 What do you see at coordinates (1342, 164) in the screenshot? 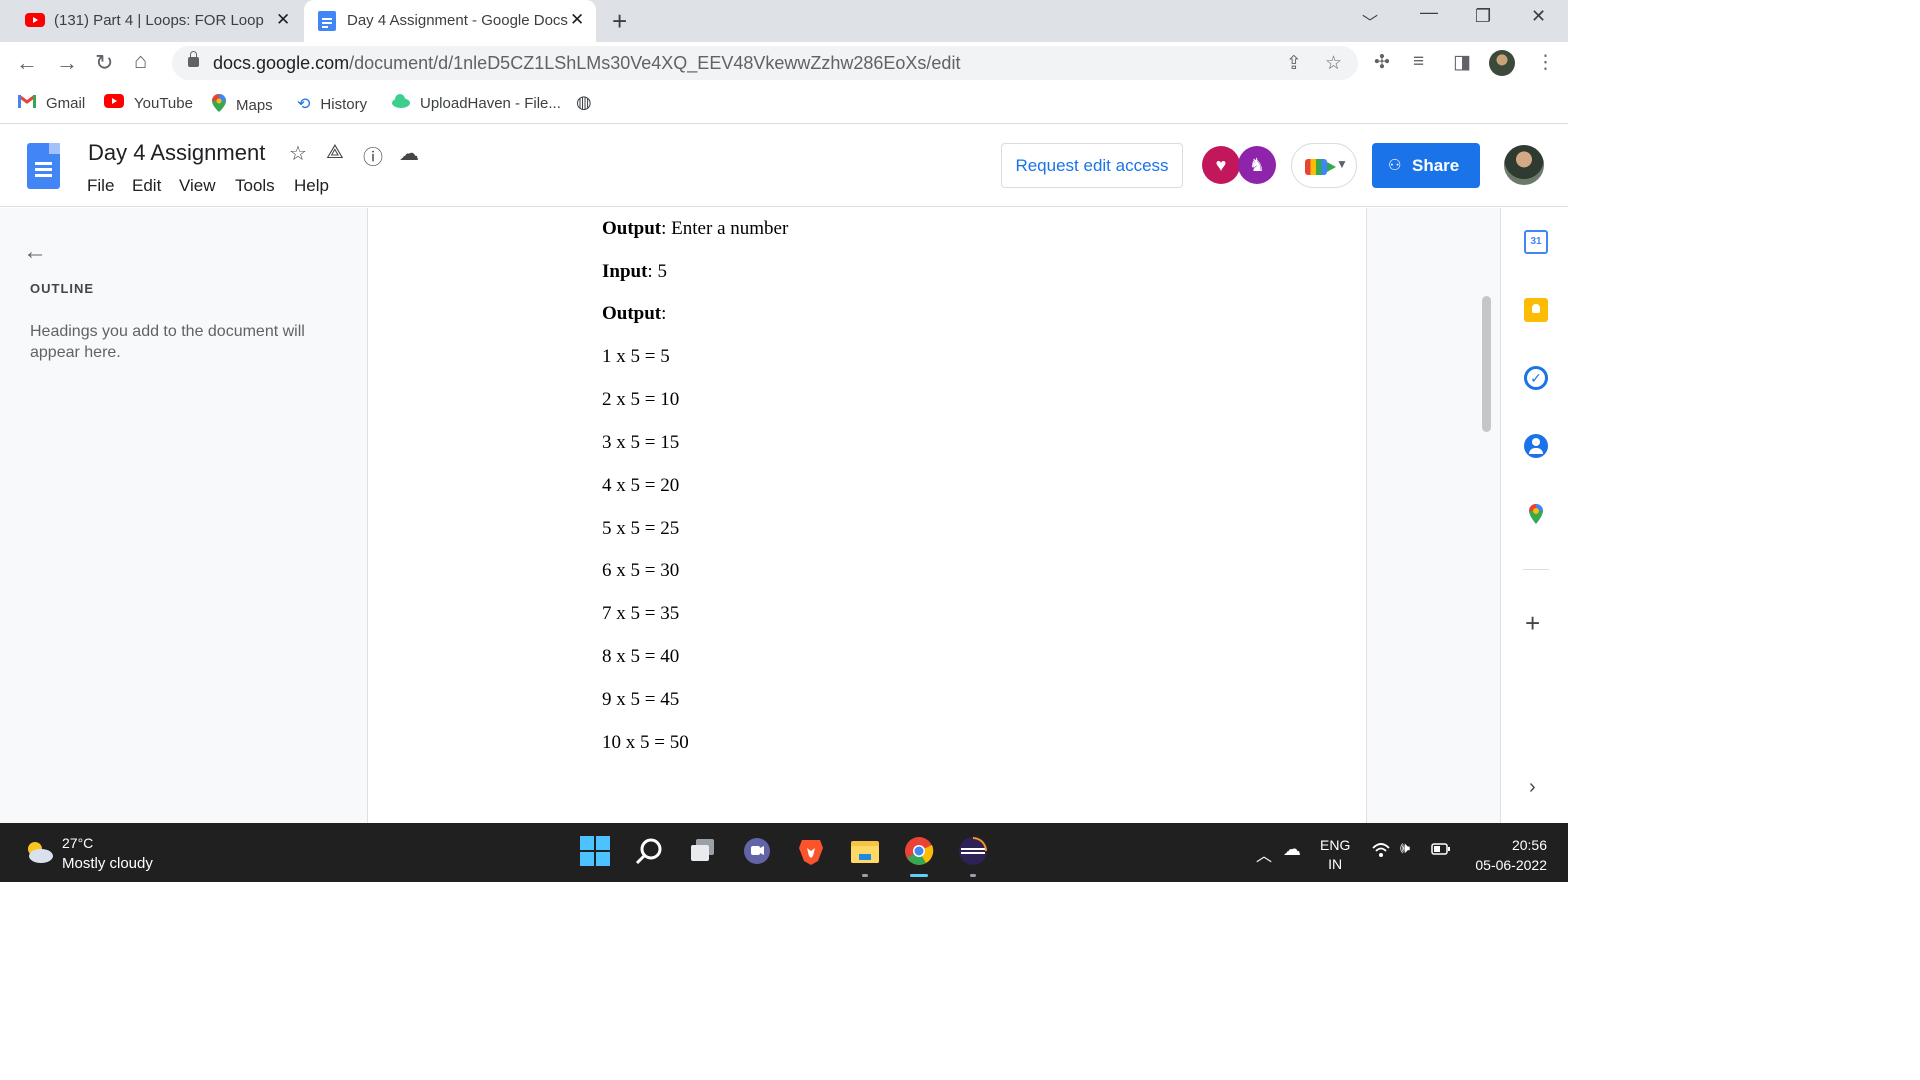
I see `chevron-down-icon: ▼` at bounding box center [1342, 164].